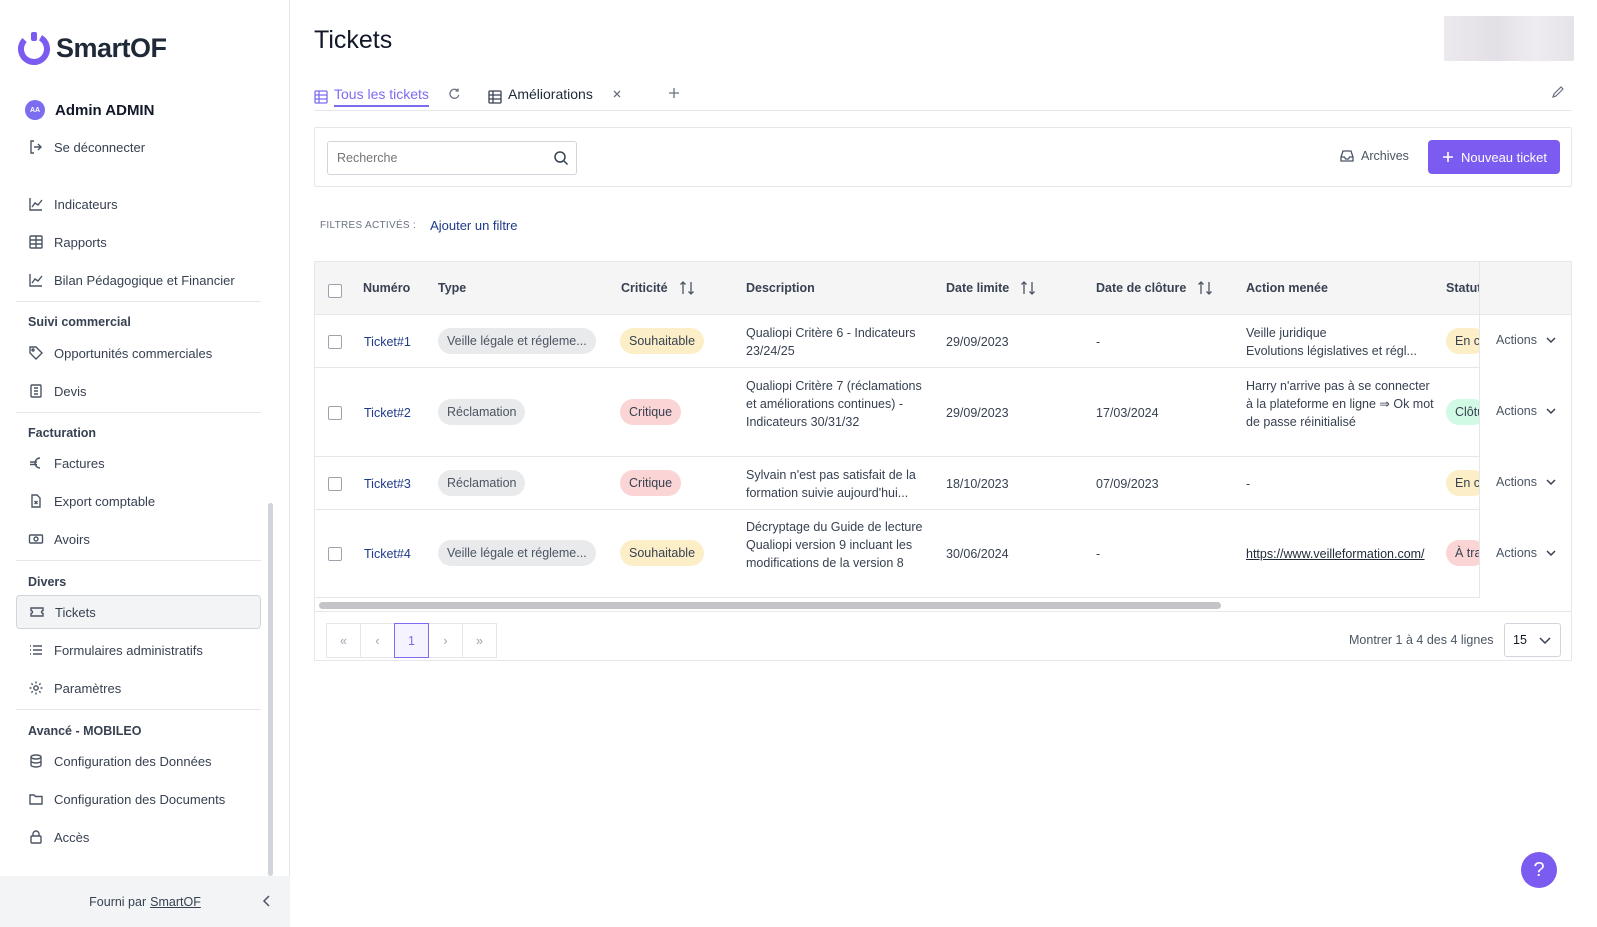 The height and width of the screenshot is (927, 1597). Describe the element at coordinates (540, 96) in the screenshot. I see `tab-ameliorations: Améliorations` at that location.